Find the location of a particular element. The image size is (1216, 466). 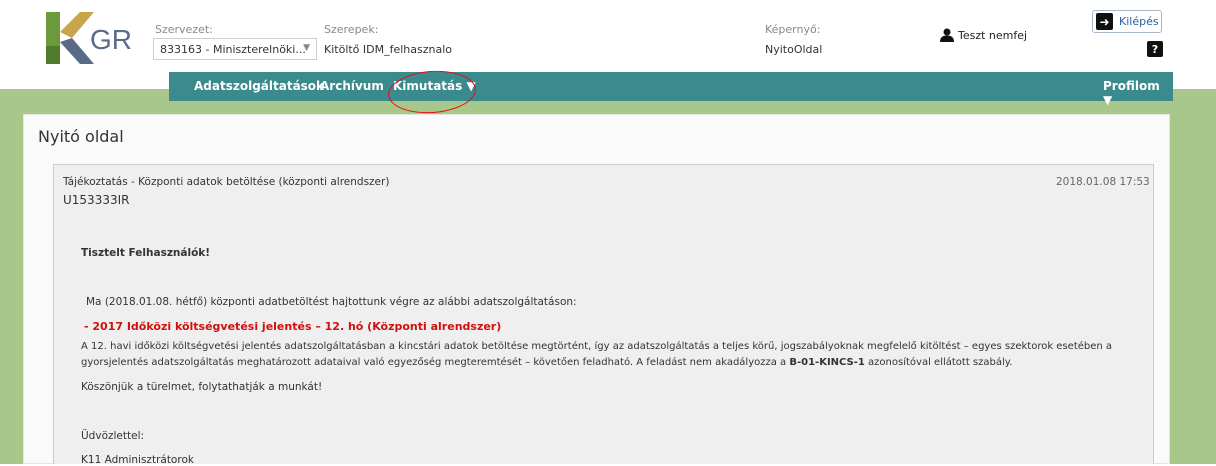

org-select: 833163 - Miniszterelnöki... ▼ is located at coordinates (235, 49).